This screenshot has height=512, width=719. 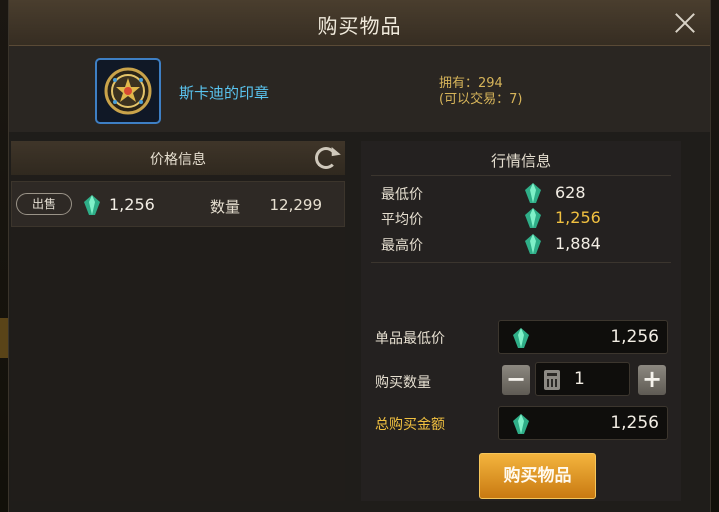 What do you see at coordinates (178, 204) in the screenshot?
I see `listing-row: 出售 1,256 数量 12,299` at bounding box center [178, 204].